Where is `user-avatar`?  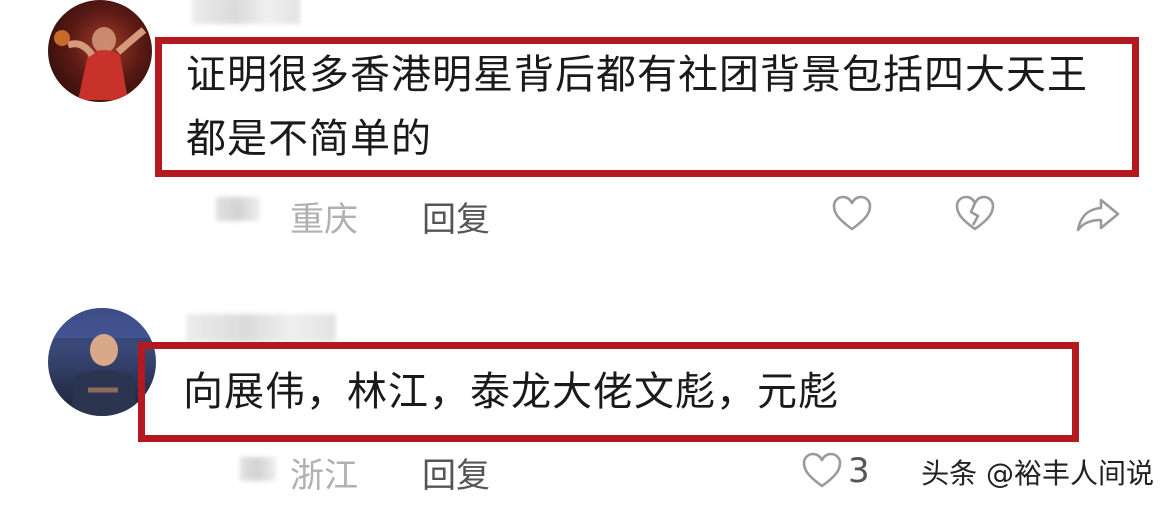
user-avatar is located at coordinates (100, 51).